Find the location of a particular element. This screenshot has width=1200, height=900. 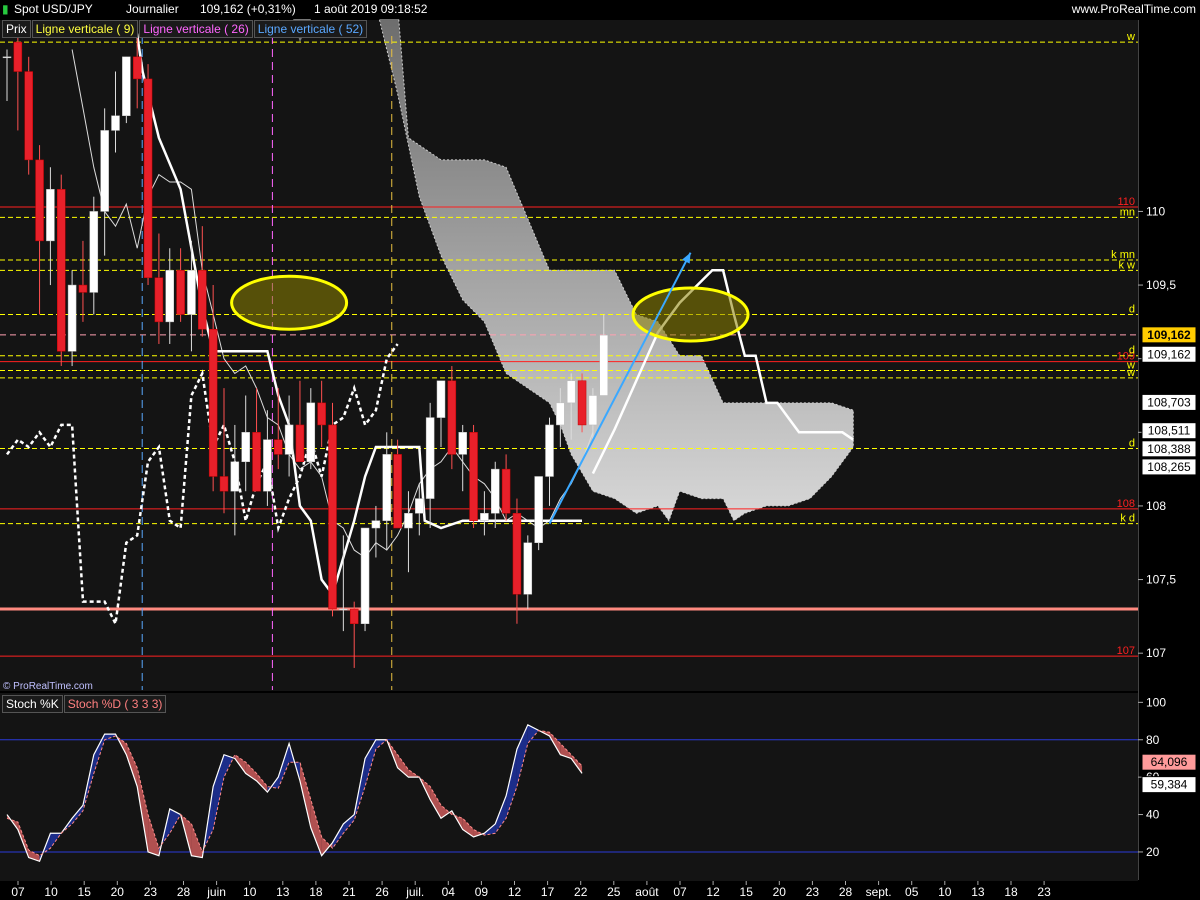

legend-stoch-d: Stoch %D ( 3 3 3) is located at coordinates (115, 704).